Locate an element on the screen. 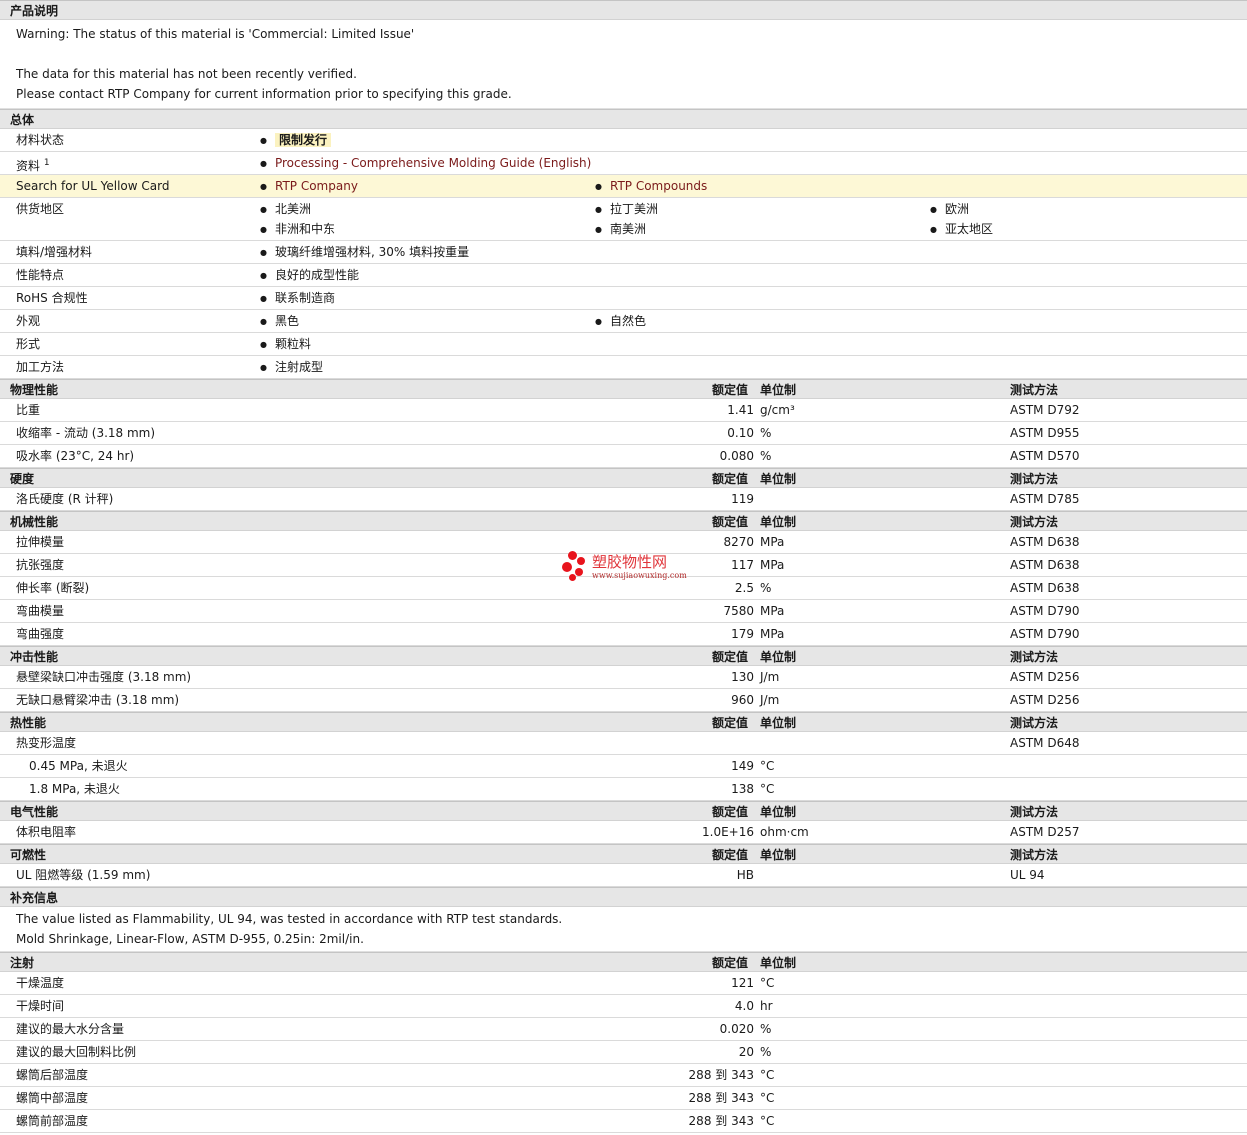  section-title: 注射 is located at coordinates (22, 963).